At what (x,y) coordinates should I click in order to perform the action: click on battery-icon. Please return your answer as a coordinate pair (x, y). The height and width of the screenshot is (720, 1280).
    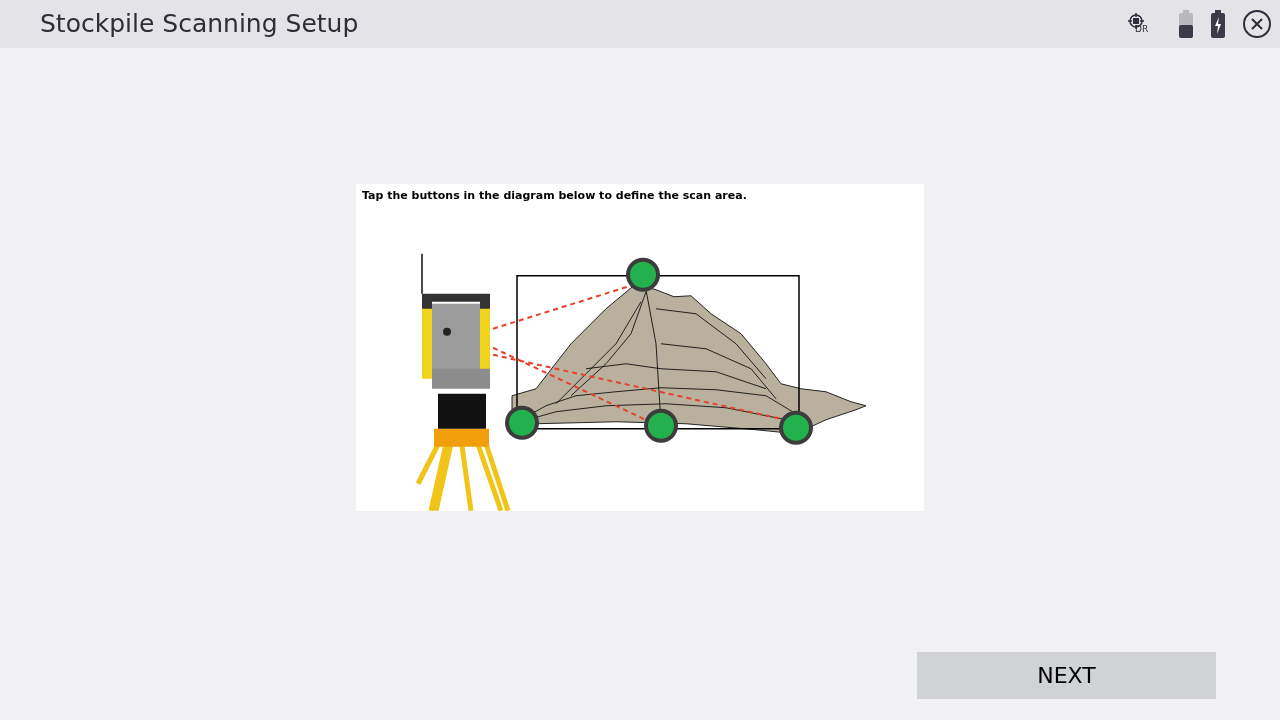
    Looking at the image, I should click on (1186, 24).